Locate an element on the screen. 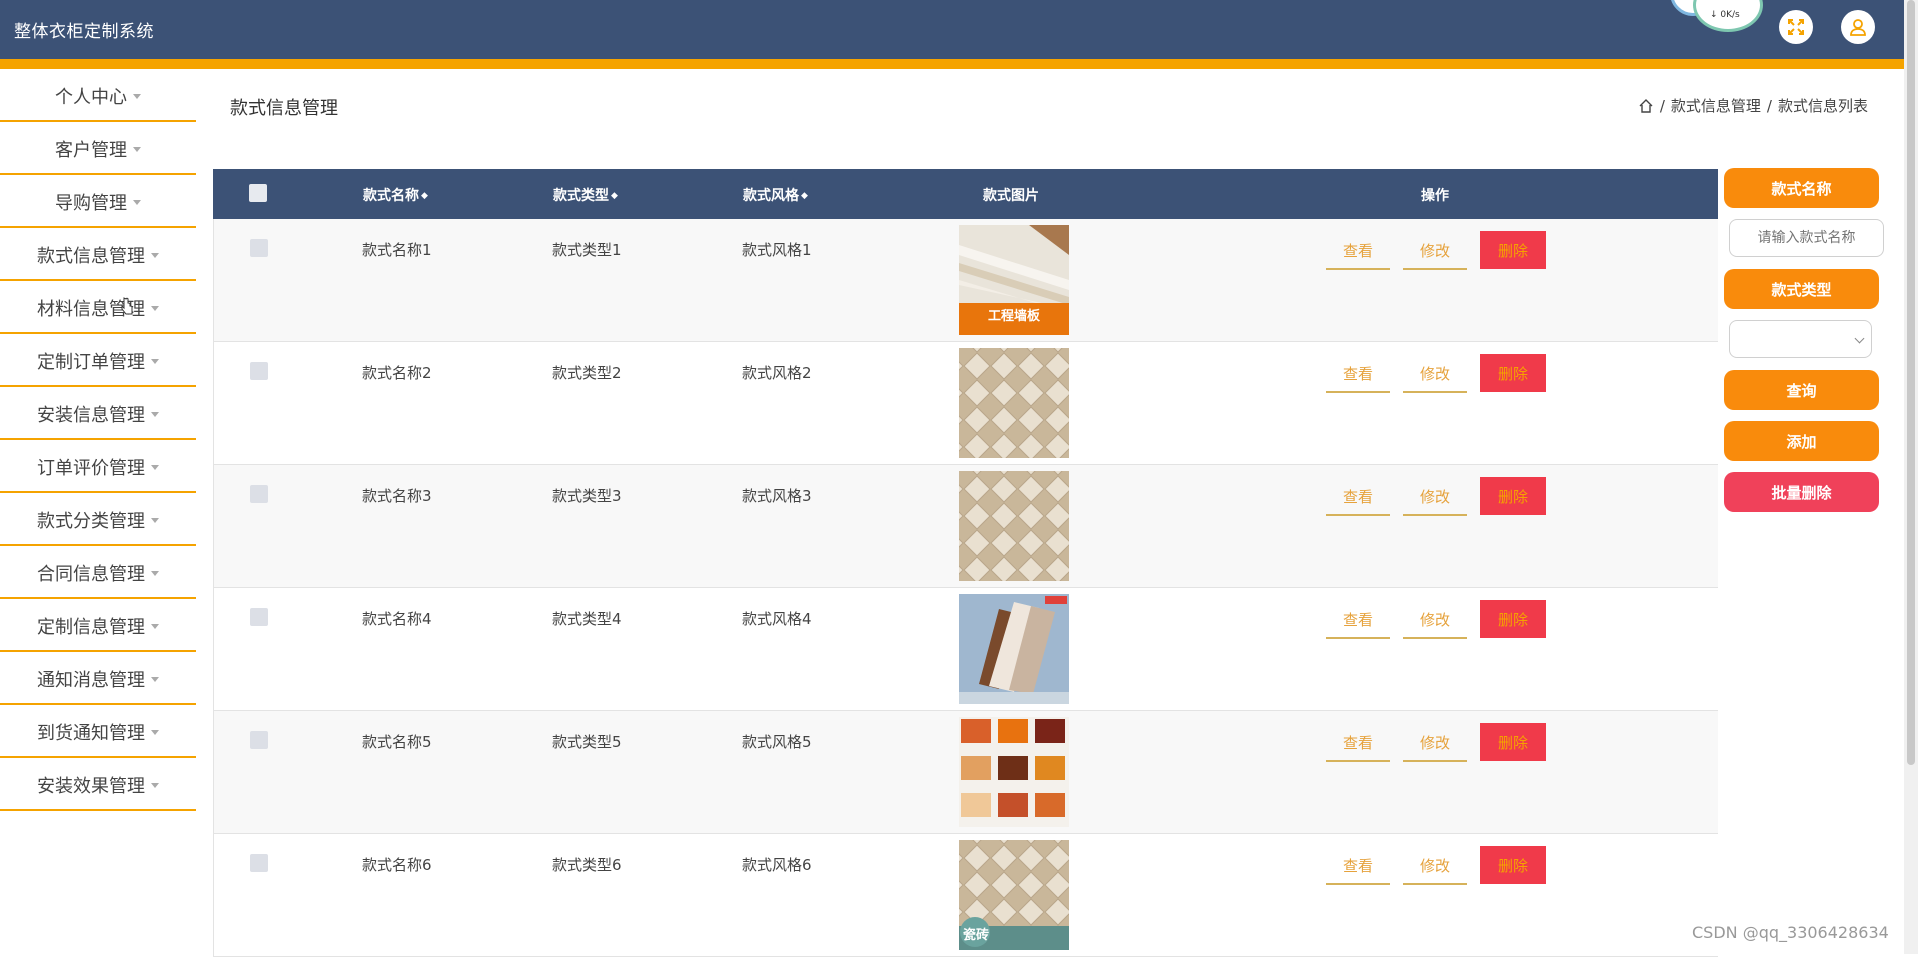 This screenshot has width=1918, height=957. column-header-type-label: 款式类型 is located at coordinates (581, 196).